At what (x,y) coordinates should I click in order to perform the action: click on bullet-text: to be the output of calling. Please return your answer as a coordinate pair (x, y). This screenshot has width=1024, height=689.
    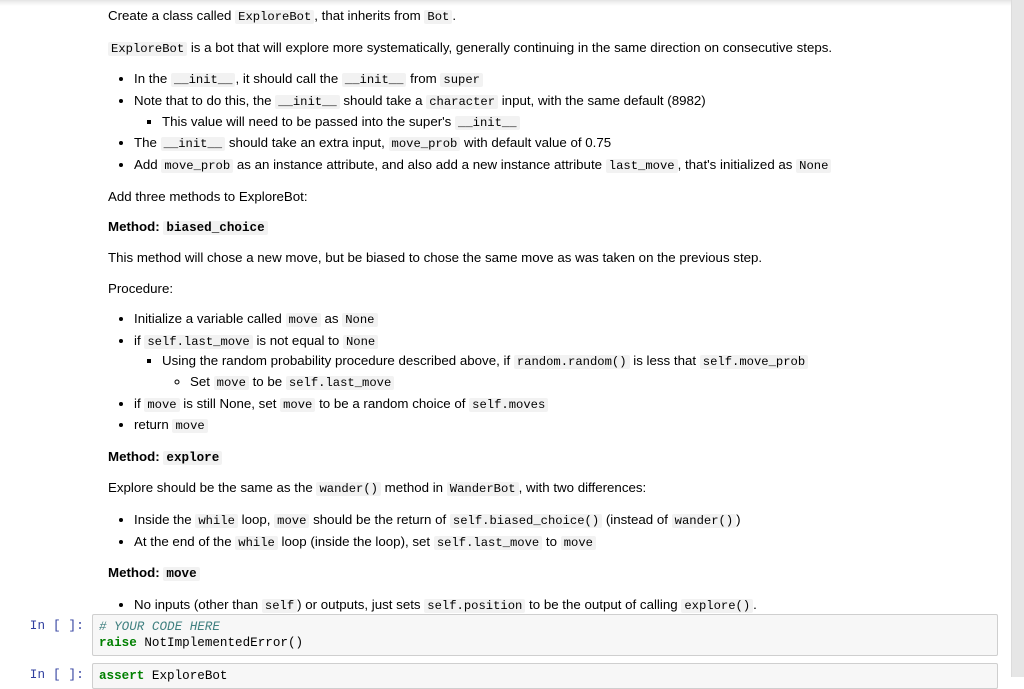
    Looking at the image, I should click on (603, 604).